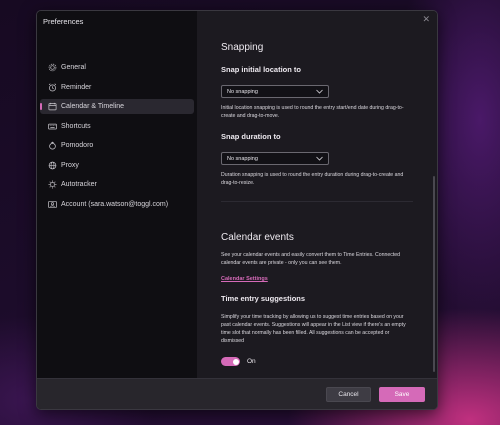  I want to click on save-button: Save, so click(402, 394).